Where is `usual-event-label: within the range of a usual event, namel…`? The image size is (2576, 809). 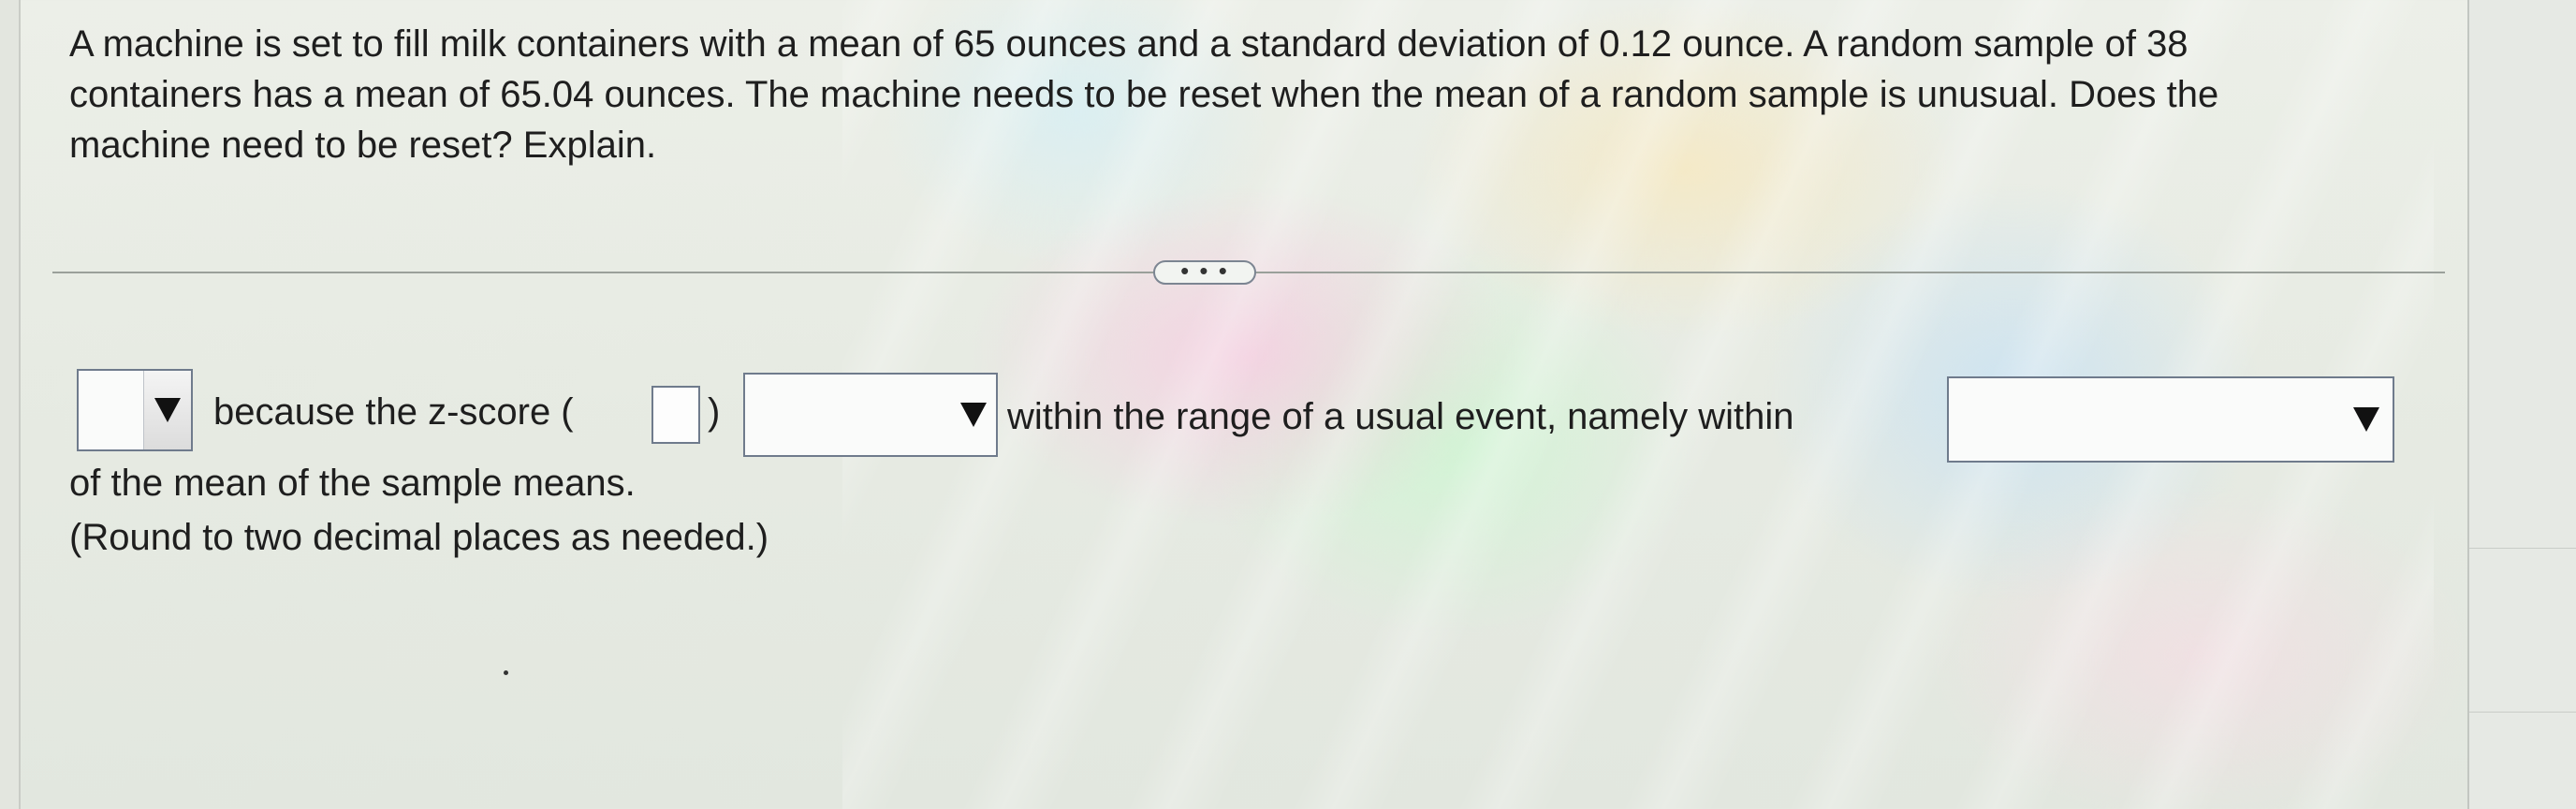
usual-event-label: within the range of a usual event, namel… is located at coordinates (1401, 416).